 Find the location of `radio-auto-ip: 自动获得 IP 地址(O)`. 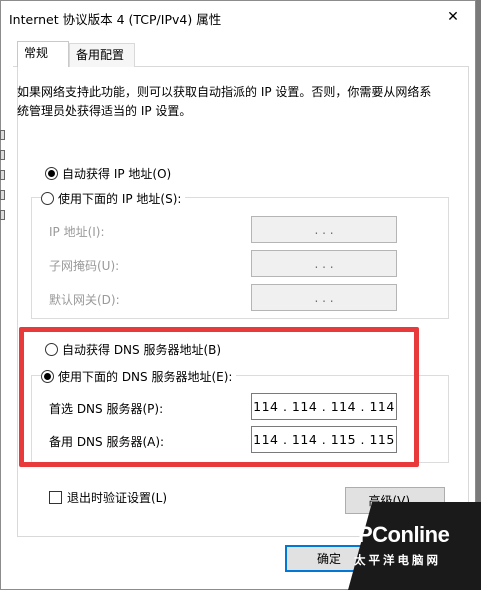

radio-auto-ip: 自动获得 IP 地址(O) is located at coordinates (108, 173).